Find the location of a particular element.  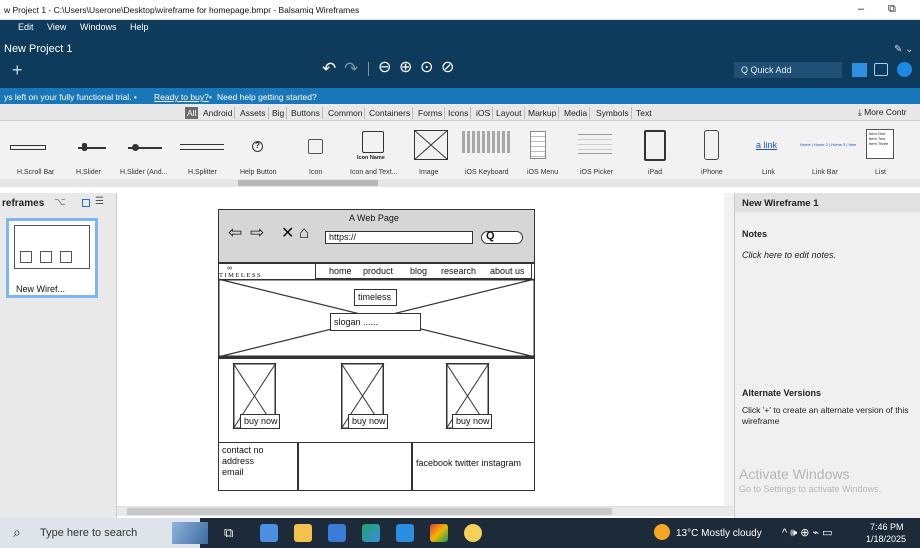

hsplitter-preview is located at coordinates (202, 144).